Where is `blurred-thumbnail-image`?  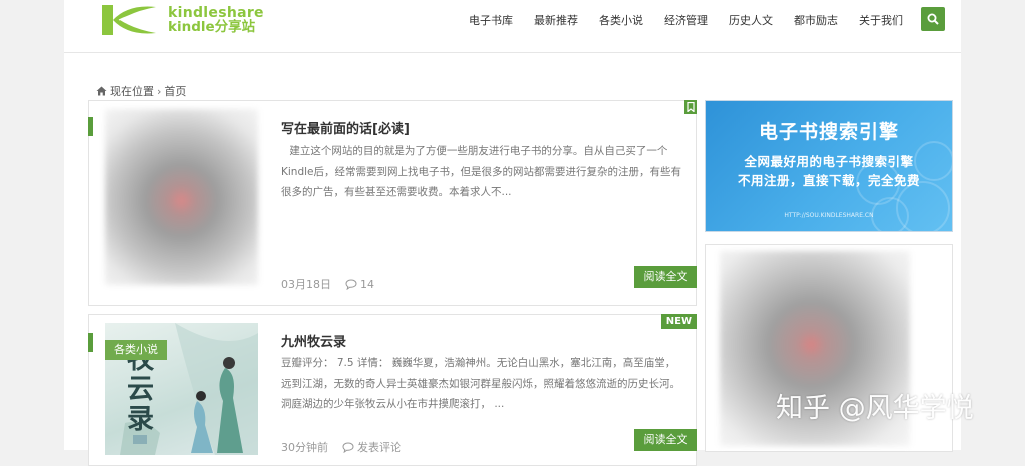 blurred-thumbnail-image is located at coordinates (181, 197).